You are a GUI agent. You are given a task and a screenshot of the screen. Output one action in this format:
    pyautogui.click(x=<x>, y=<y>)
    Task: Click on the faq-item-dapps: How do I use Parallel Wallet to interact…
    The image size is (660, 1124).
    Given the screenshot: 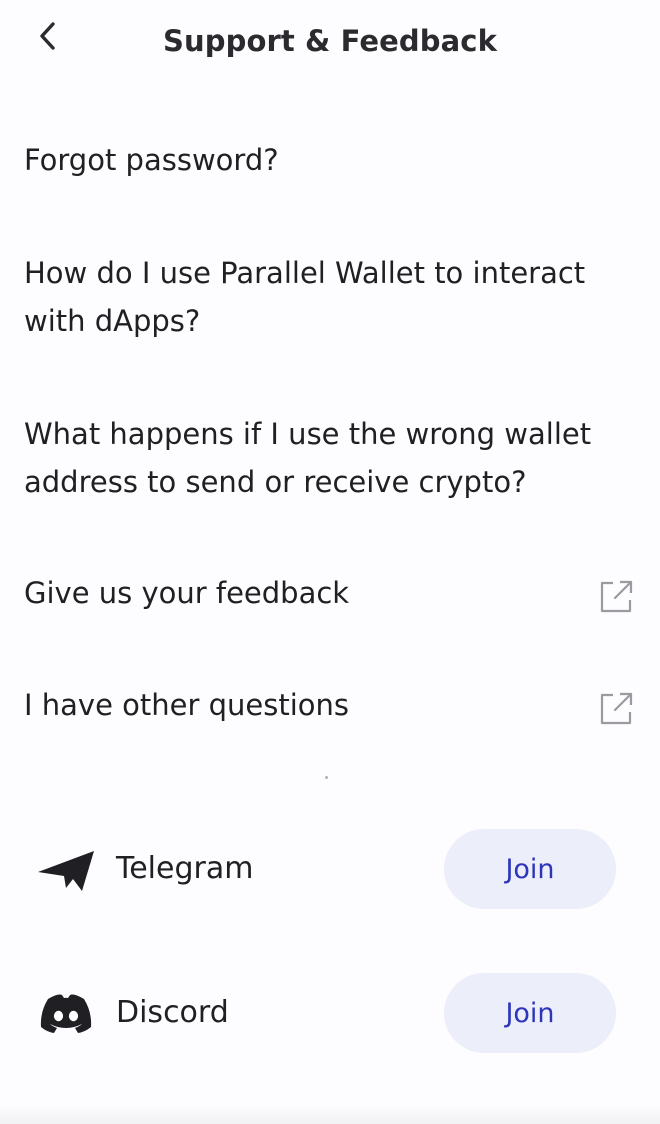 What is the action you would take?
    pyautogui.click(x=330, y=297)
    